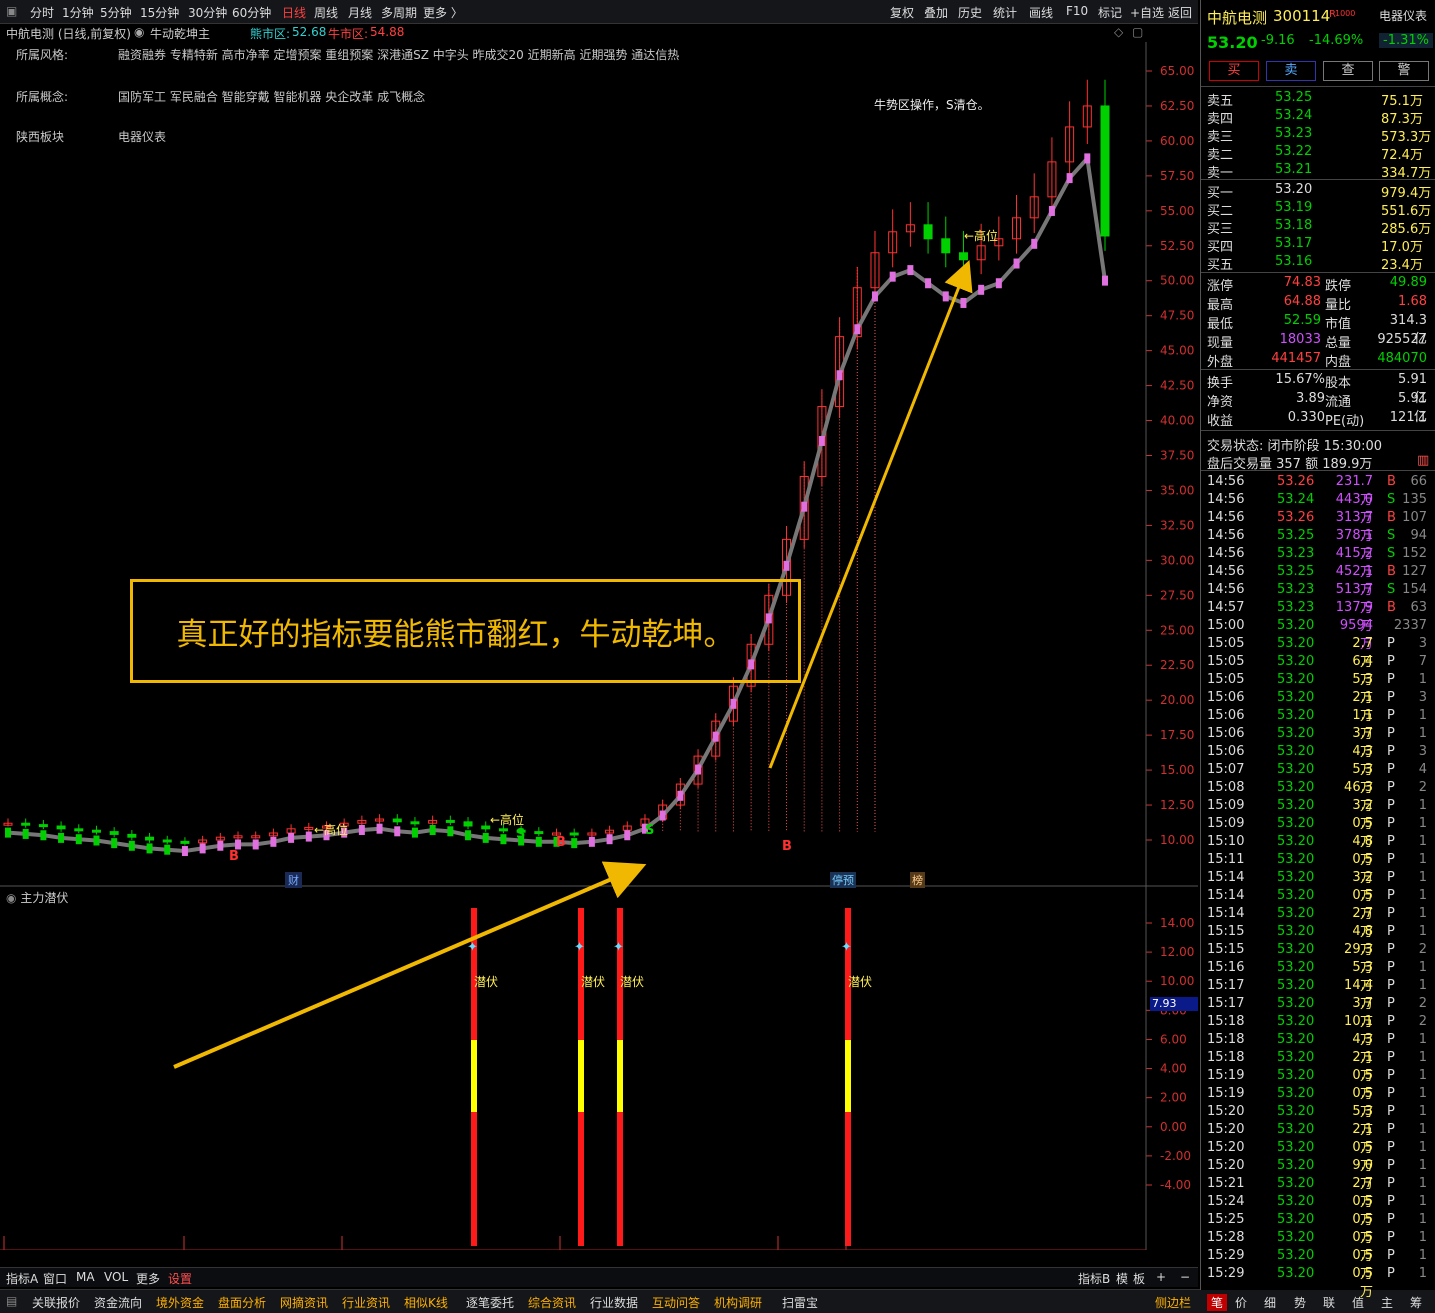 This screenshot has height=1313, width=1435. I want to click on footer-icon-4: 联, so click(1329, 1302).